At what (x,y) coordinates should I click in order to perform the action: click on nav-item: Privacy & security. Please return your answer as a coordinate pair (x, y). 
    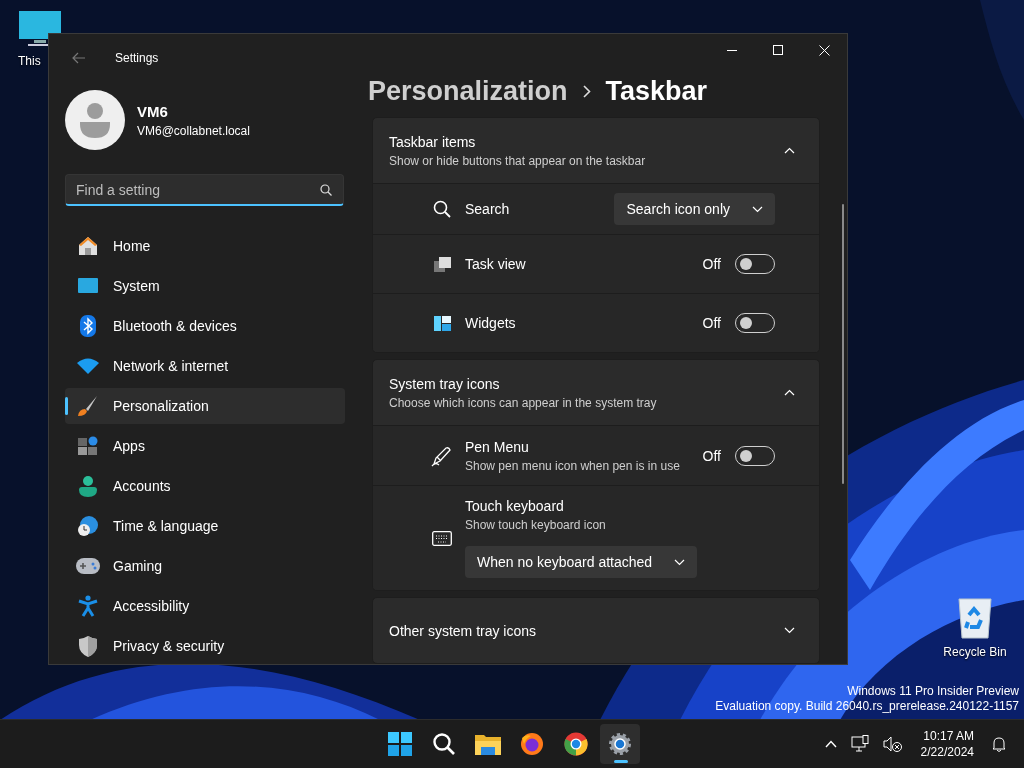
    Looking at the image, I should click on (205, 646).